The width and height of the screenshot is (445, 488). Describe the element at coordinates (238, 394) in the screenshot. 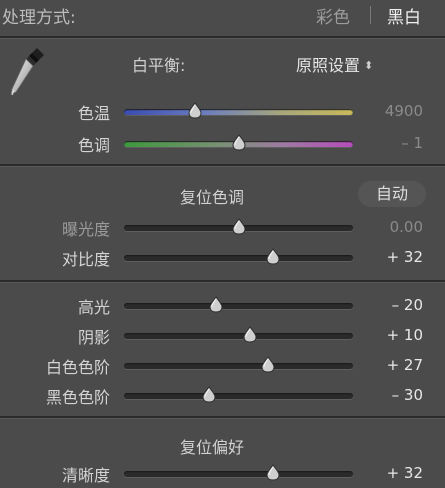

I see `blacks-slider` at that location.